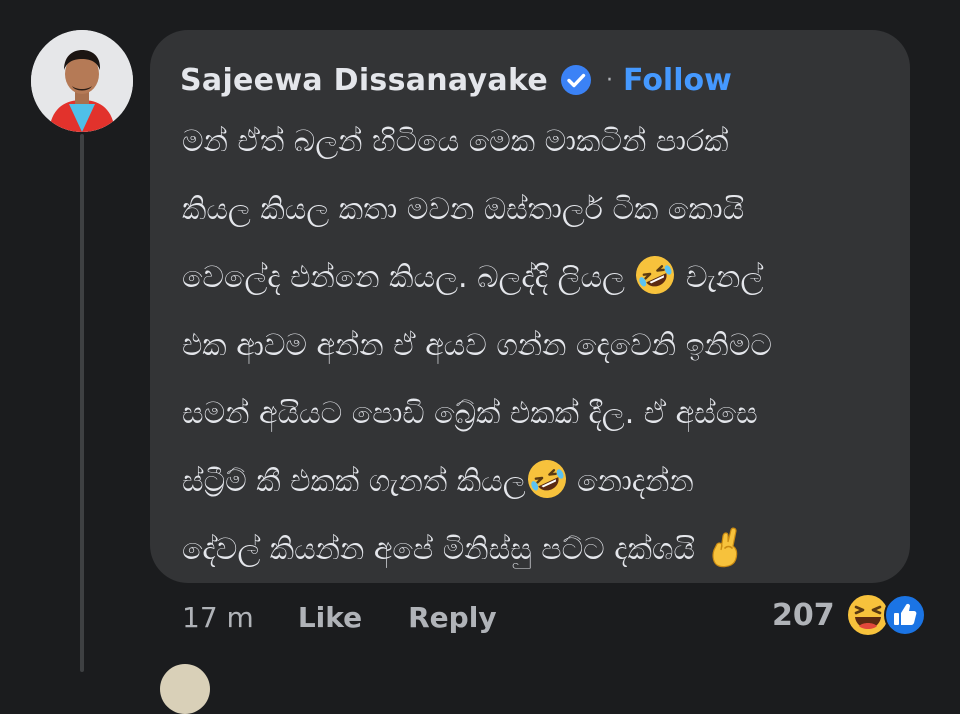 The height and width of the screenshot is (714, 960). I want to click on comment-line-with-emoji: වෙලේද එන්නෙ කියල. බලද්දි ලියල චැනල්, so click(532, 278).